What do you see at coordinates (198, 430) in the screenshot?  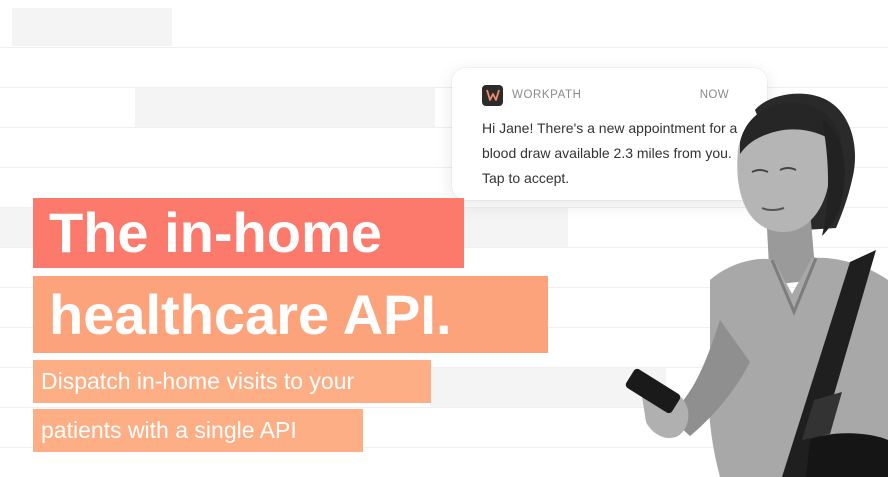 I see `subtitle-line-2: patients with a single API` at bounding box center [198, 430].